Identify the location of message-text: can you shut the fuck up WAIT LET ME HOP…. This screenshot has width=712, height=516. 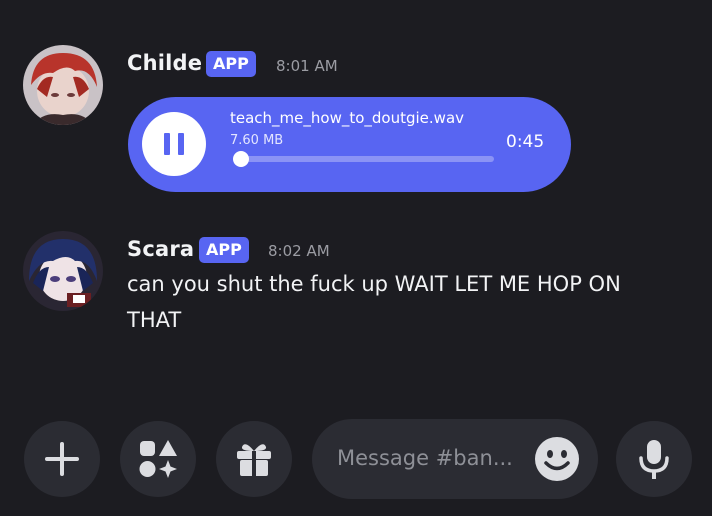
(397, 302).